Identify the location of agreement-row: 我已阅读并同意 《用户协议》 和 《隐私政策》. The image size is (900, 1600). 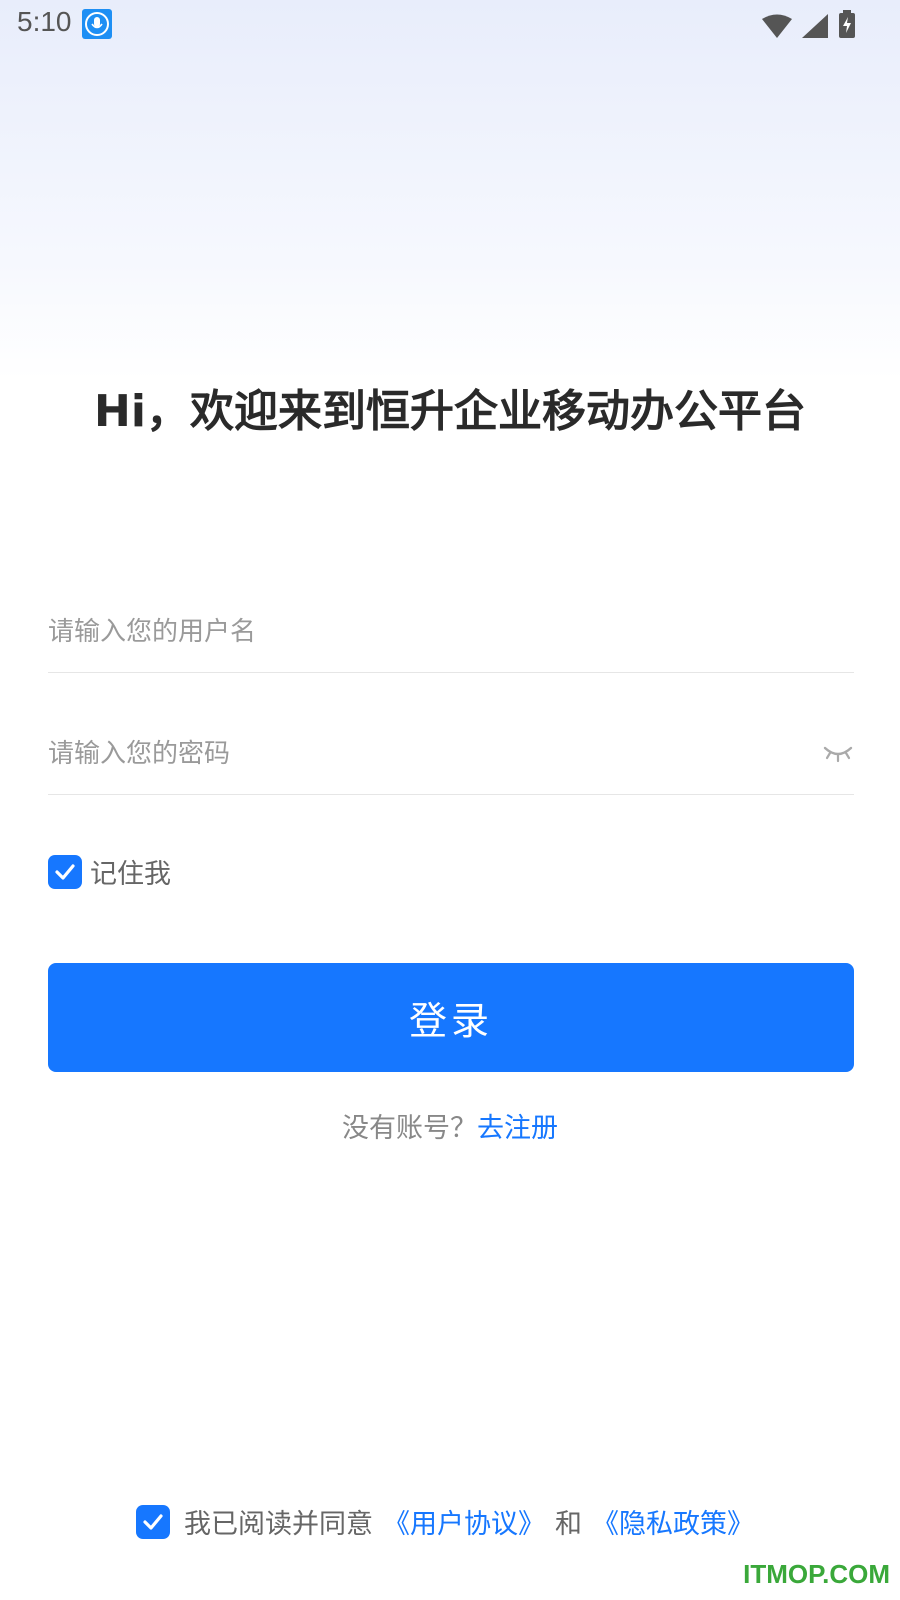
(450, 1521).